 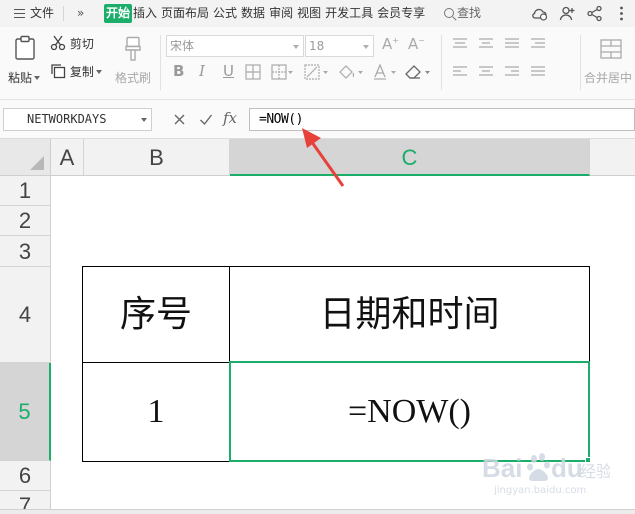 What do you see at coordinates (25, 191) in the screenshot?
I see `row-header-1: 1` at bounding box center [25, 191].